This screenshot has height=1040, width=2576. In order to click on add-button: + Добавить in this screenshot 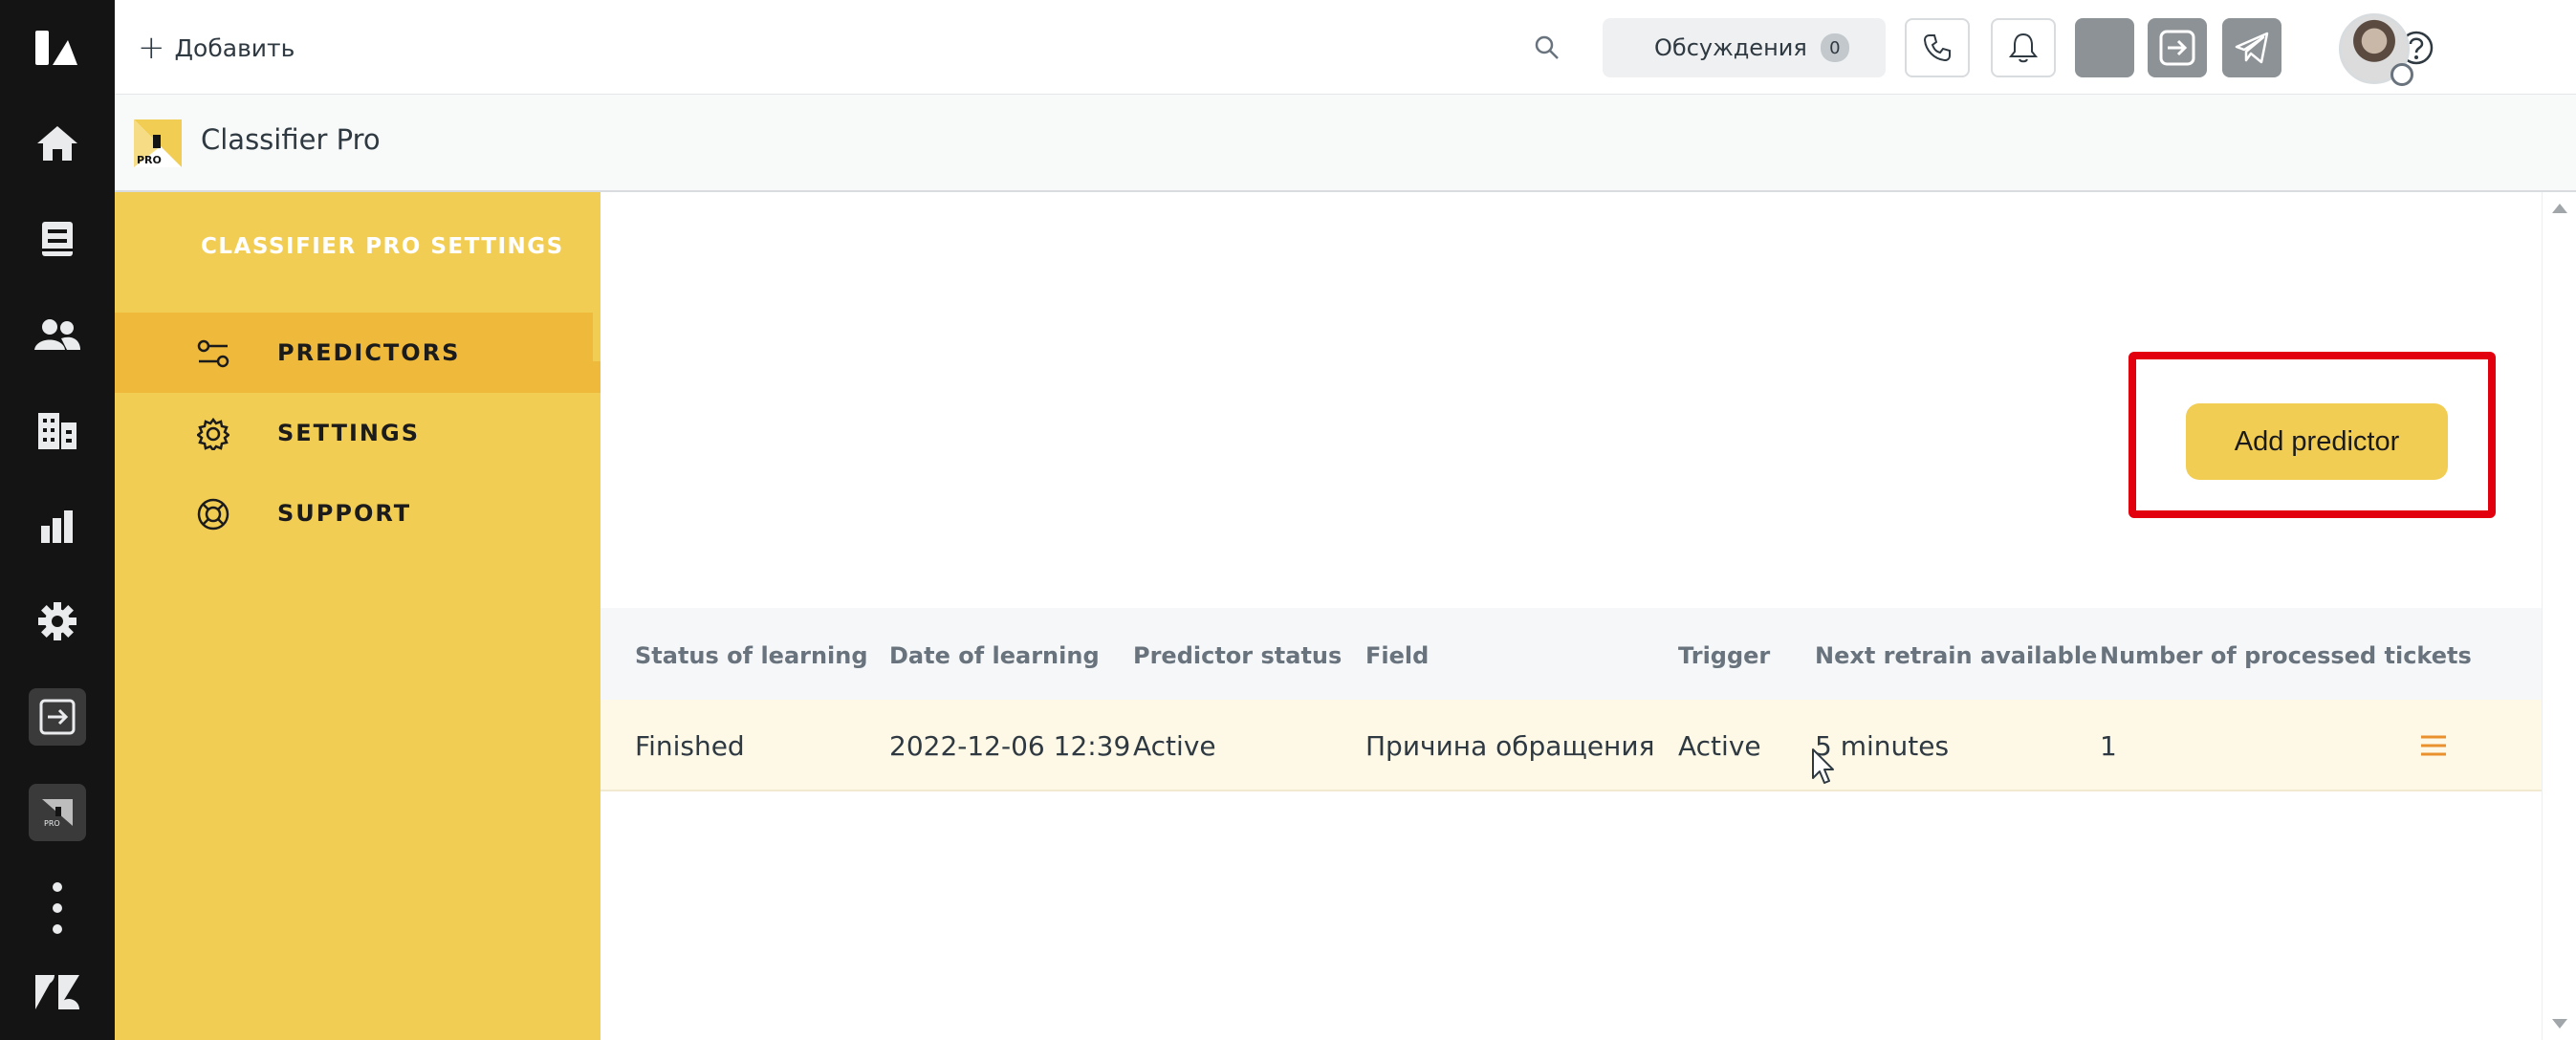, I will do `click(216, 48)`.